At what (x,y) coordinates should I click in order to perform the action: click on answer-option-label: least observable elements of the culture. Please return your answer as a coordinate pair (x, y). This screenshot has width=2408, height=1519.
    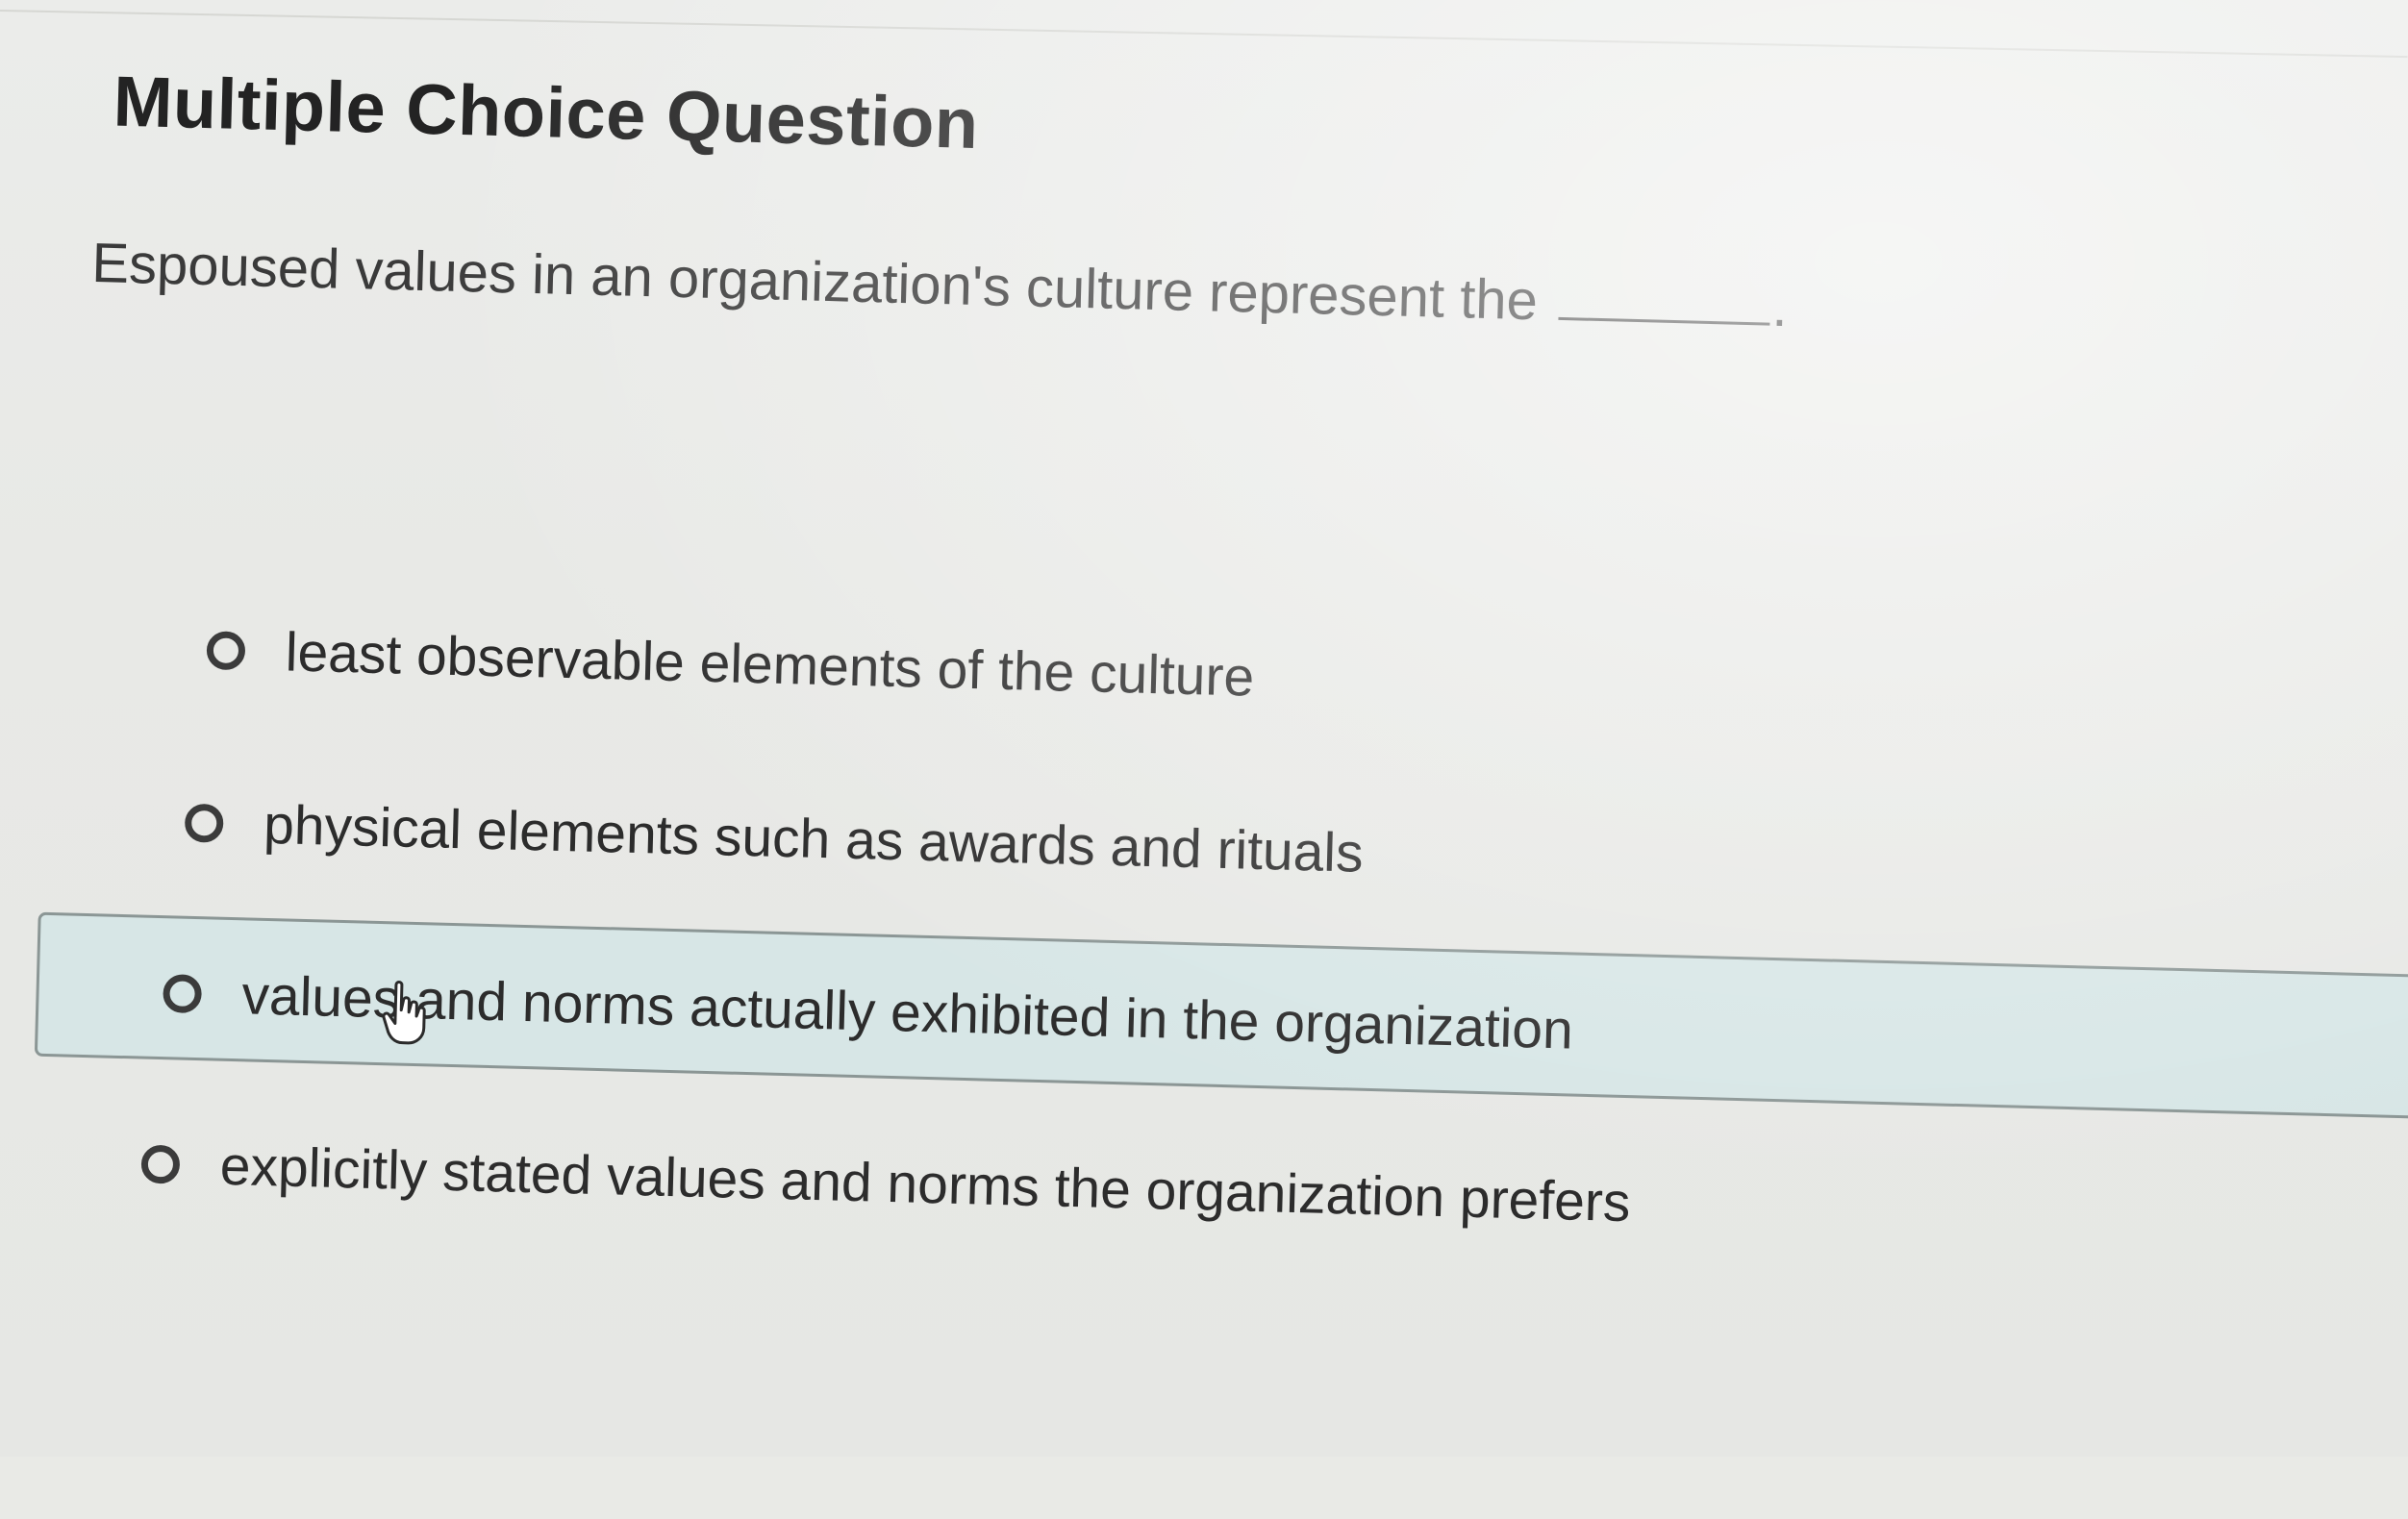
    Looking at the image, I should click on (770, 665).